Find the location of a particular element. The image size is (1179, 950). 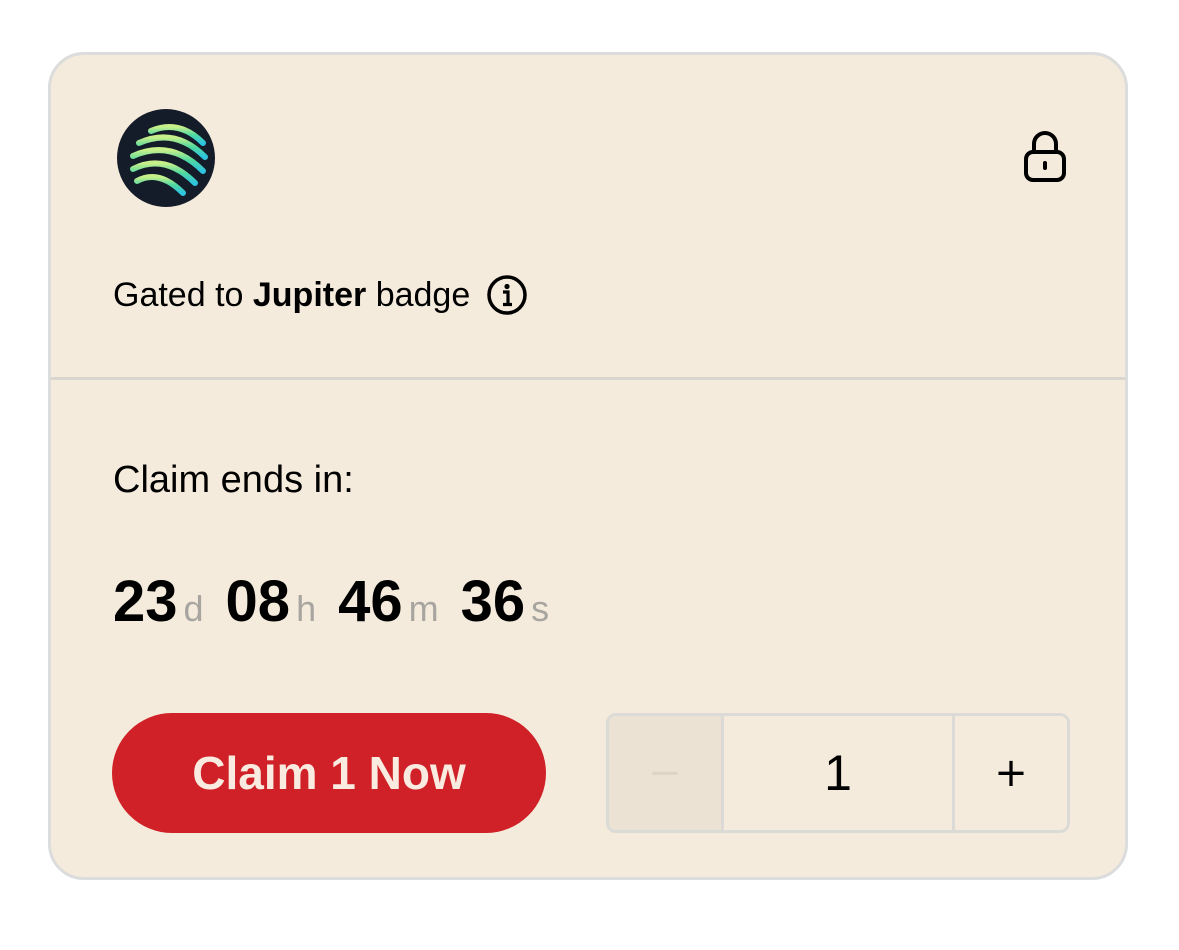

countdown-days-unit: d is located at coordinates (193, 608).